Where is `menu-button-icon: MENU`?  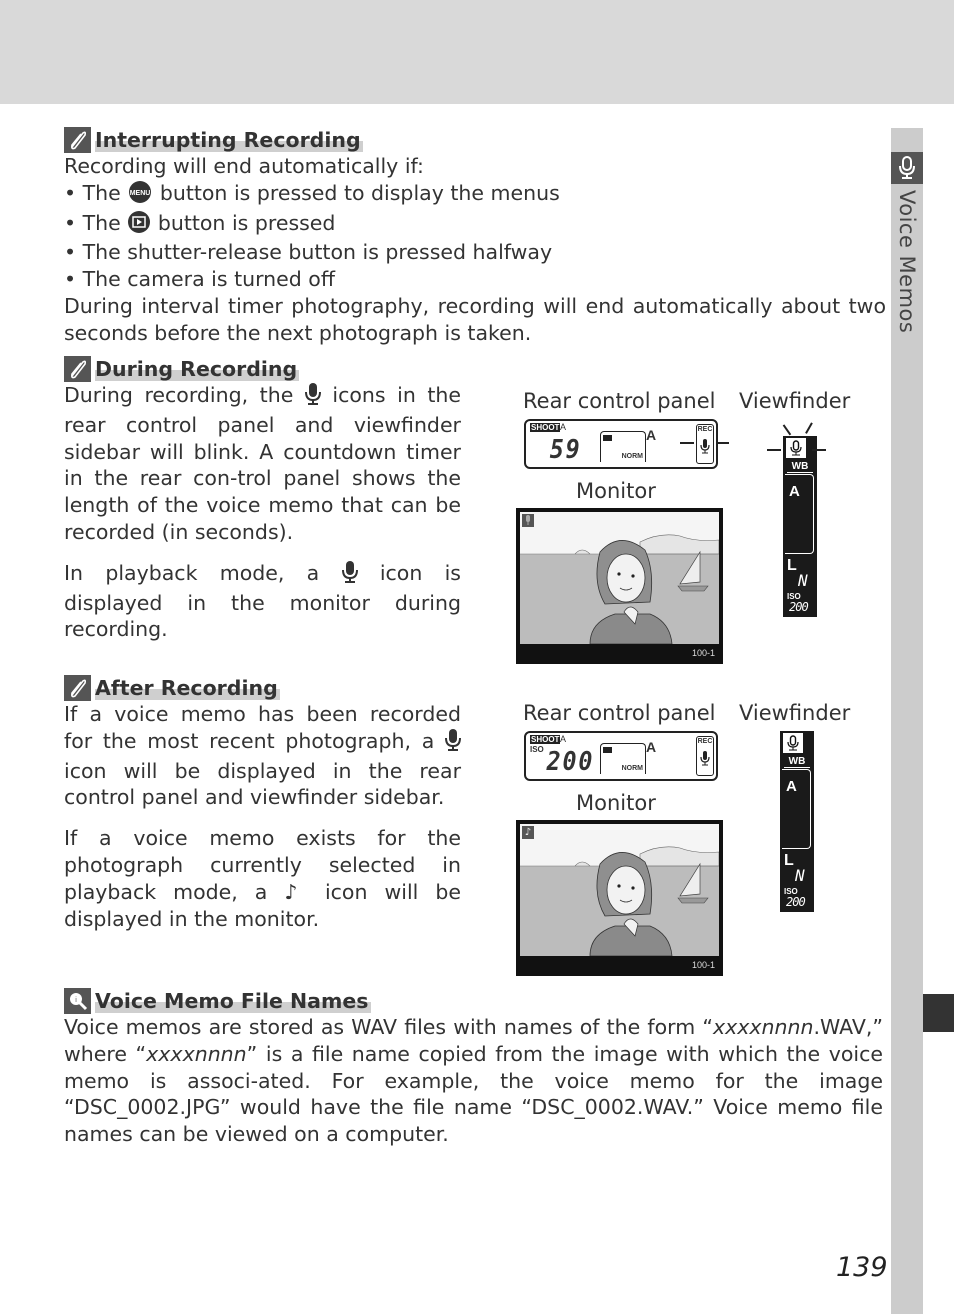
menu-button-icon: MENU is located at coordinates (140, 195).